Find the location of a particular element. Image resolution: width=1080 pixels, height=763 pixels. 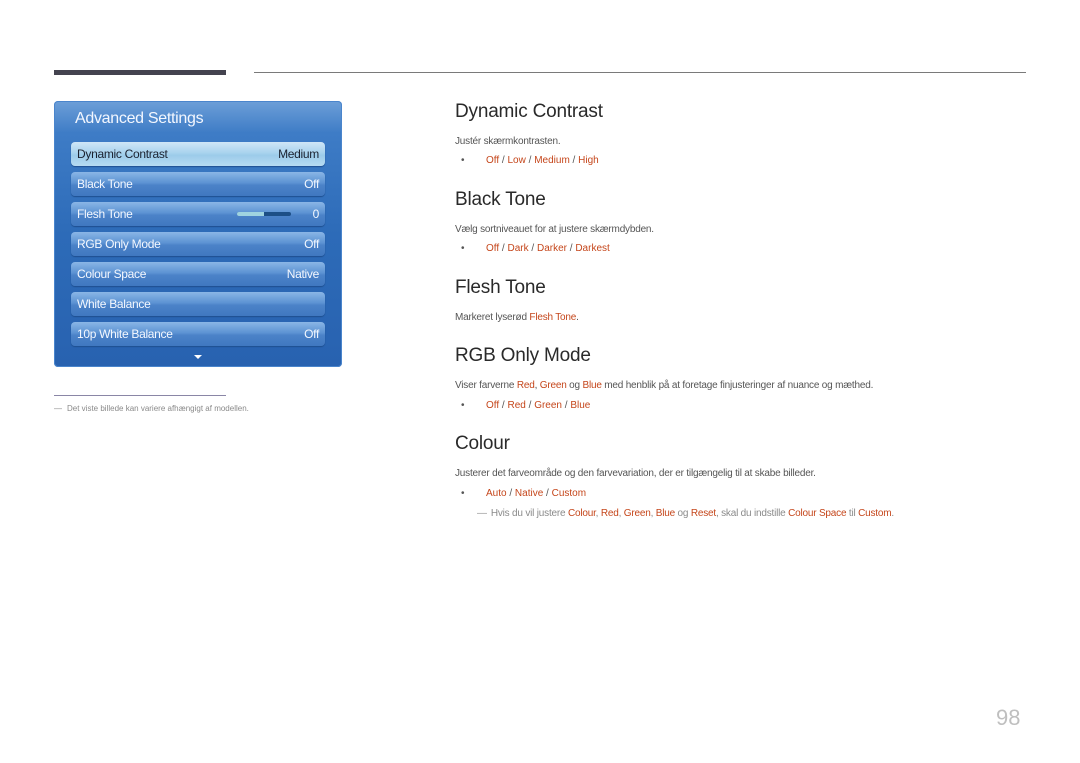

options-colour: • Auto / Native / Custom is located at coordinates (520, 493).